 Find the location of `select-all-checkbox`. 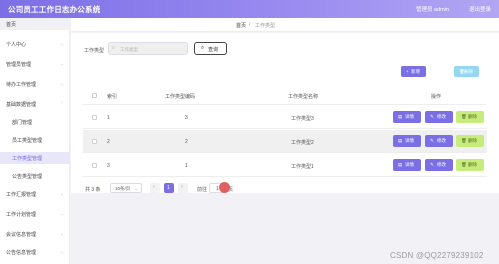

select-all-checkbox is located at coordinates (94, 95).